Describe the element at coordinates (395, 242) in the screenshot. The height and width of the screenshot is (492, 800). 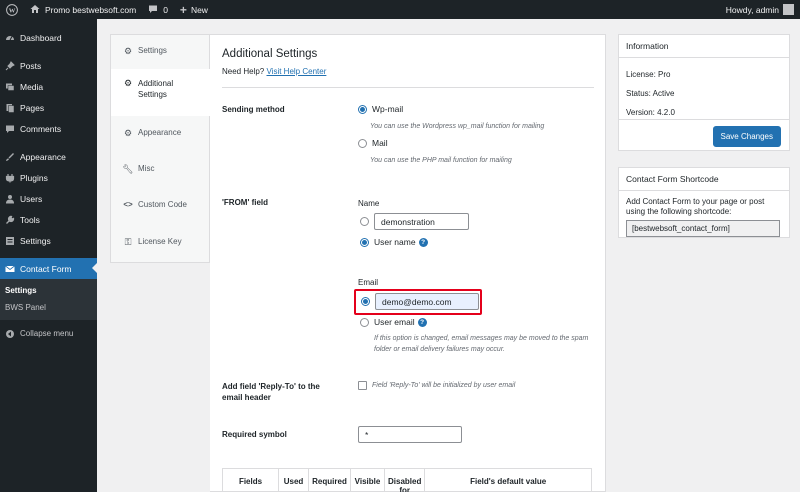
I see `user-name-label: User name` at that location.